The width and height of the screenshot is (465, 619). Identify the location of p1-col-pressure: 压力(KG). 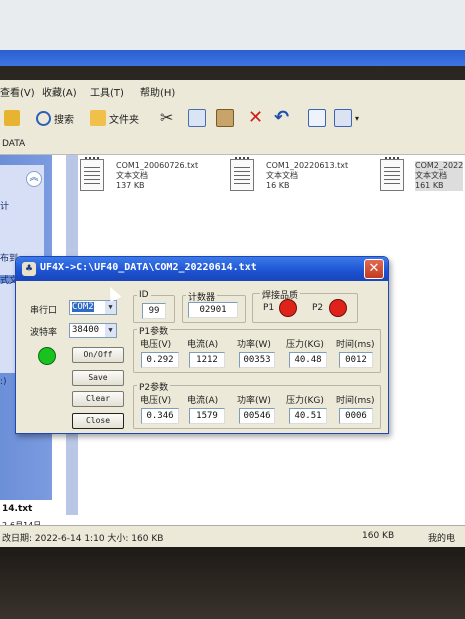
(305, 345).